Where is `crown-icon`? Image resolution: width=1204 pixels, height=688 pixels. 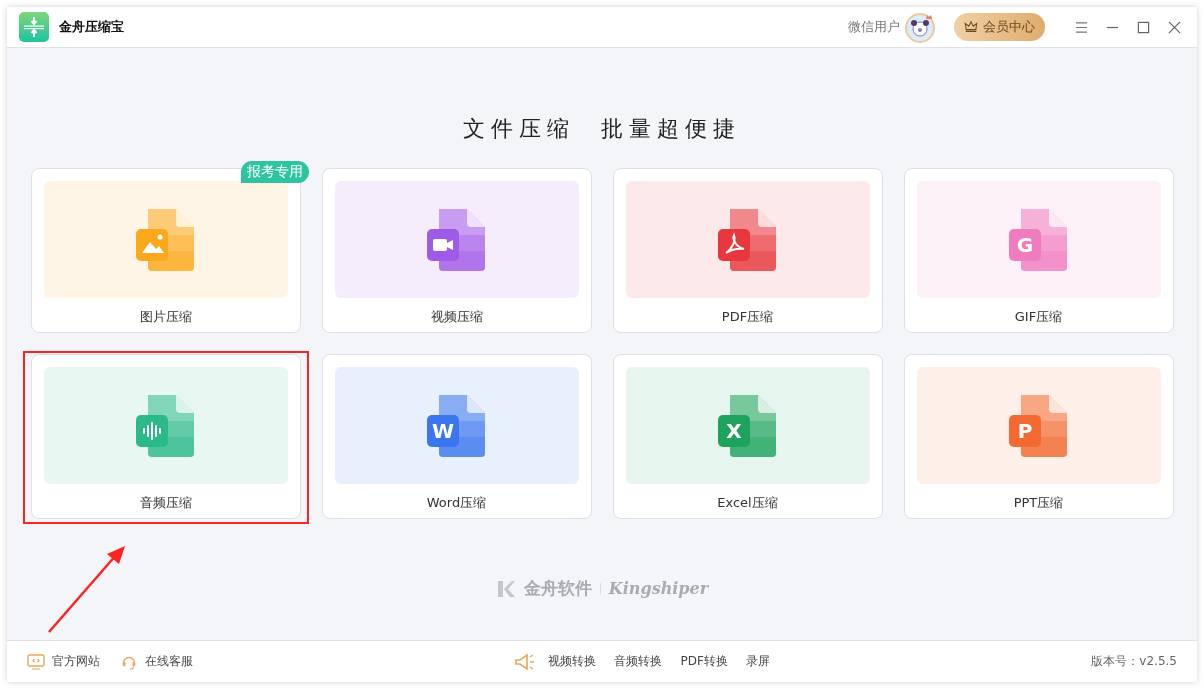 crown-icon is located at coordinates (971, 27).